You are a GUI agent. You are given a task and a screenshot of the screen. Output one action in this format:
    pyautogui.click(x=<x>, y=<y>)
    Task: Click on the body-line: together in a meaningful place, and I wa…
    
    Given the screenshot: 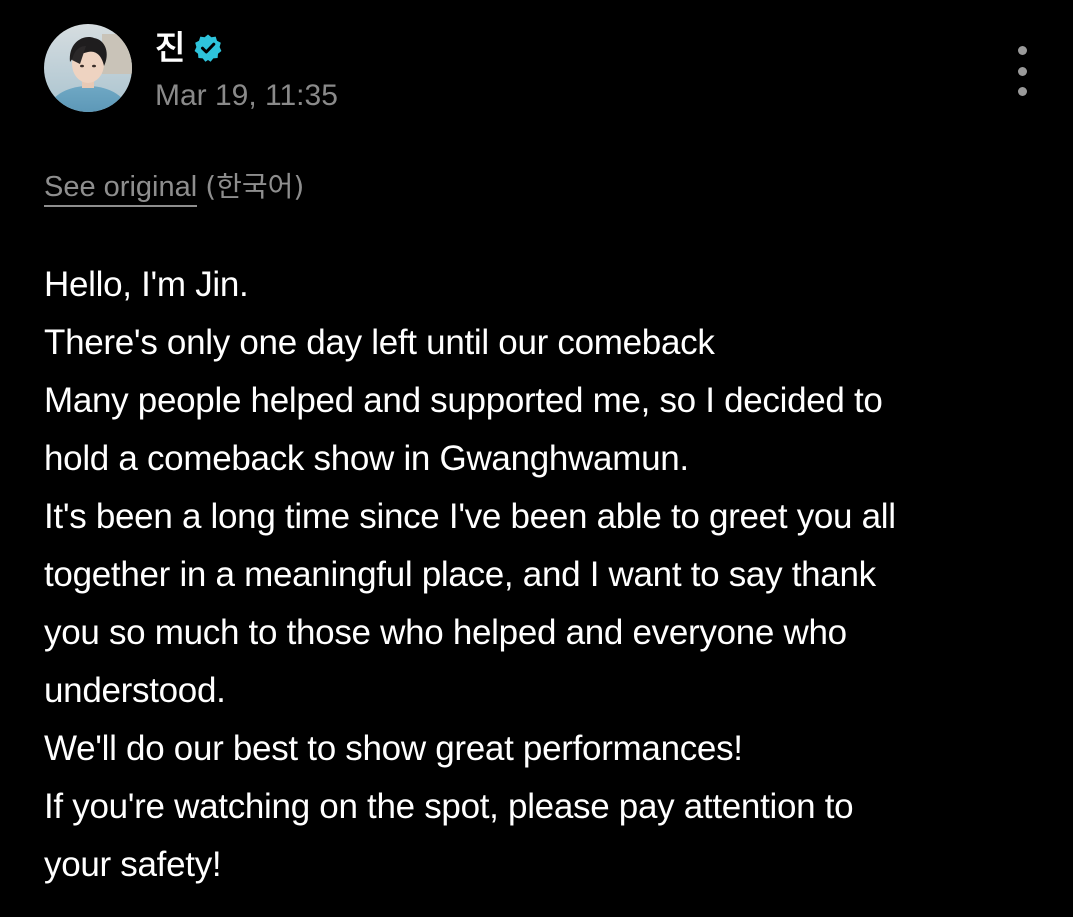 What is the action you would take?
    pyautogui.click(x=460, y=574)
    